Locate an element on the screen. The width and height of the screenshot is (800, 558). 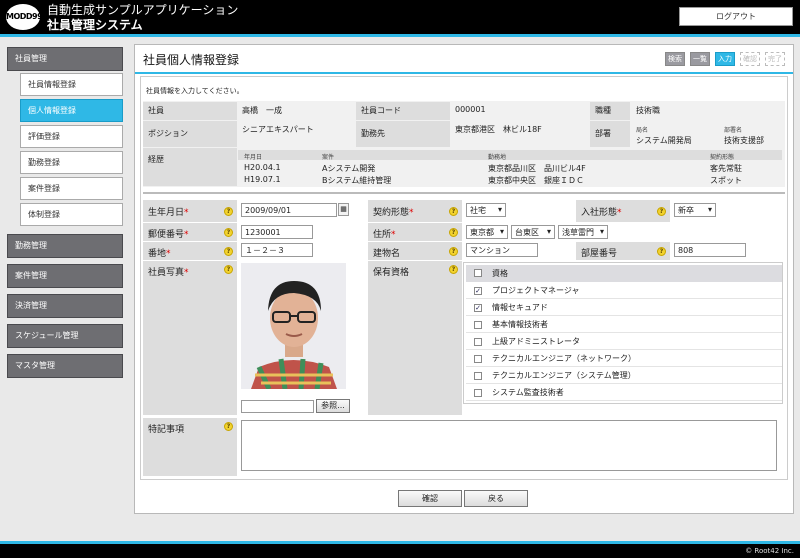
header-divider is located at coordinates (400, 35).